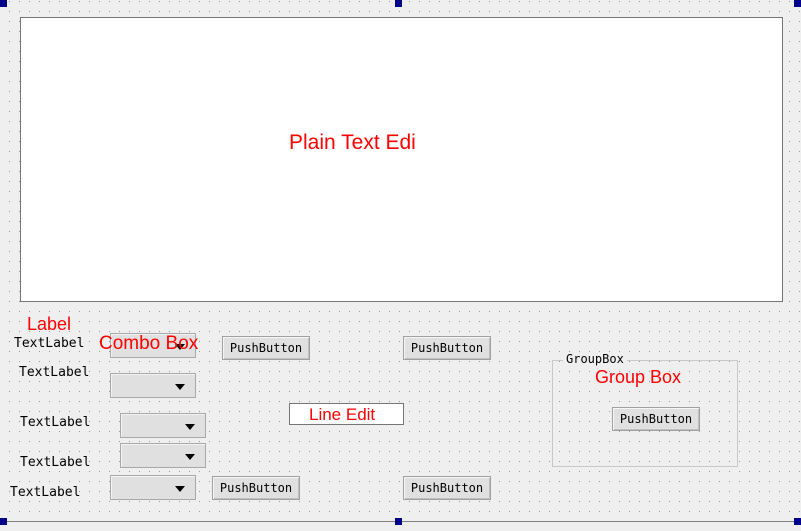 This screenshot has height=531, width=801. I want to click on resize-handle-bottom-left, so click(3, 521).